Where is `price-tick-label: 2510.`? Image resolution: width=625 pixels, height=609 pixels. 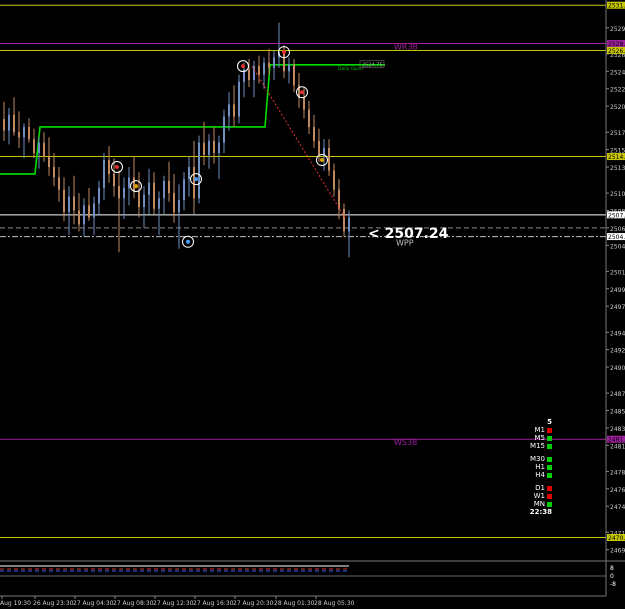 price-tick-label: 2510. is located at coordinates (617, 194).